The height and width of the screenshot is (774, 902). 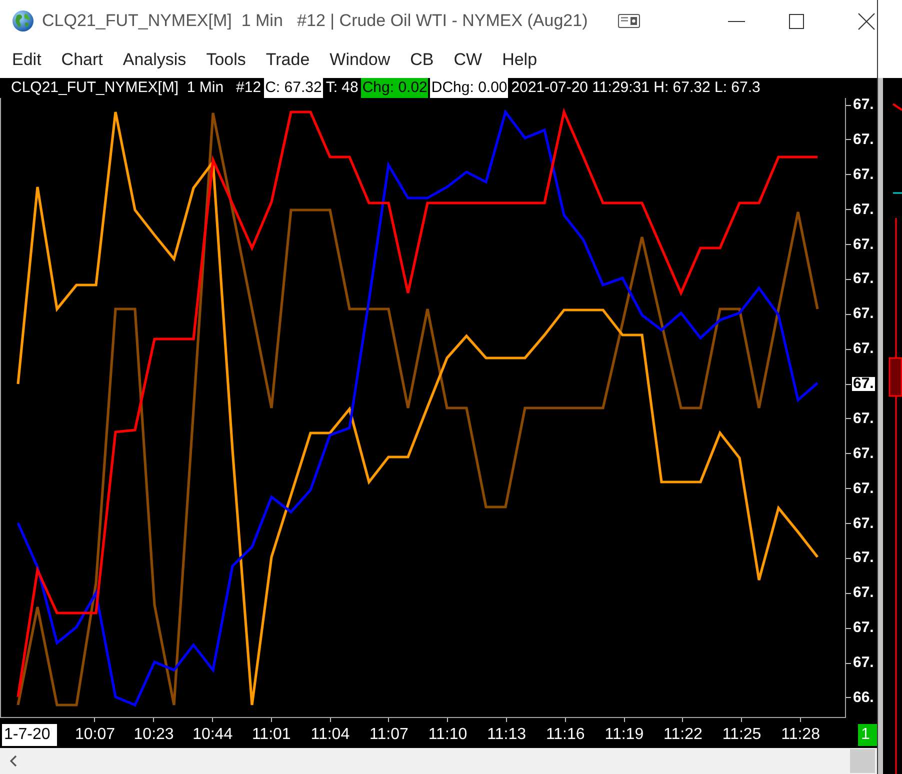 What do you see at coordinates (636, 88) in the screenshot?
I see `info-text: 2021-07-20 11:29:31 H: 67.32 L: 67.3` at bounding box center [636, 88].